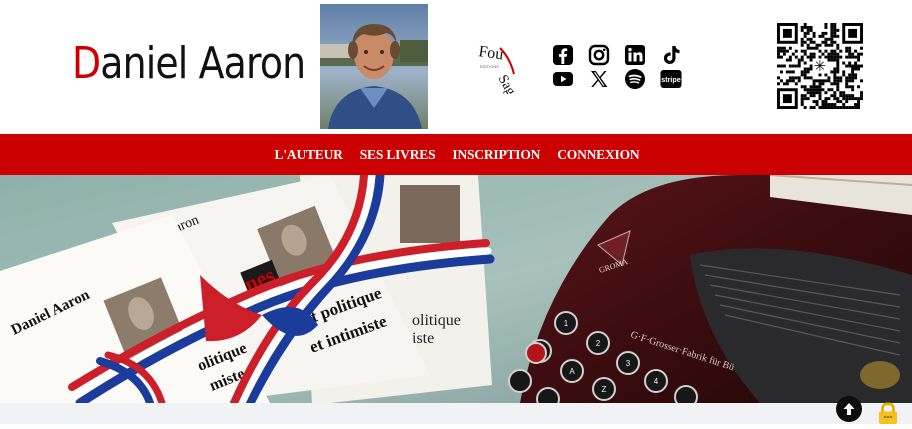  I want to click on svg-text: 1, so click(566, 323).